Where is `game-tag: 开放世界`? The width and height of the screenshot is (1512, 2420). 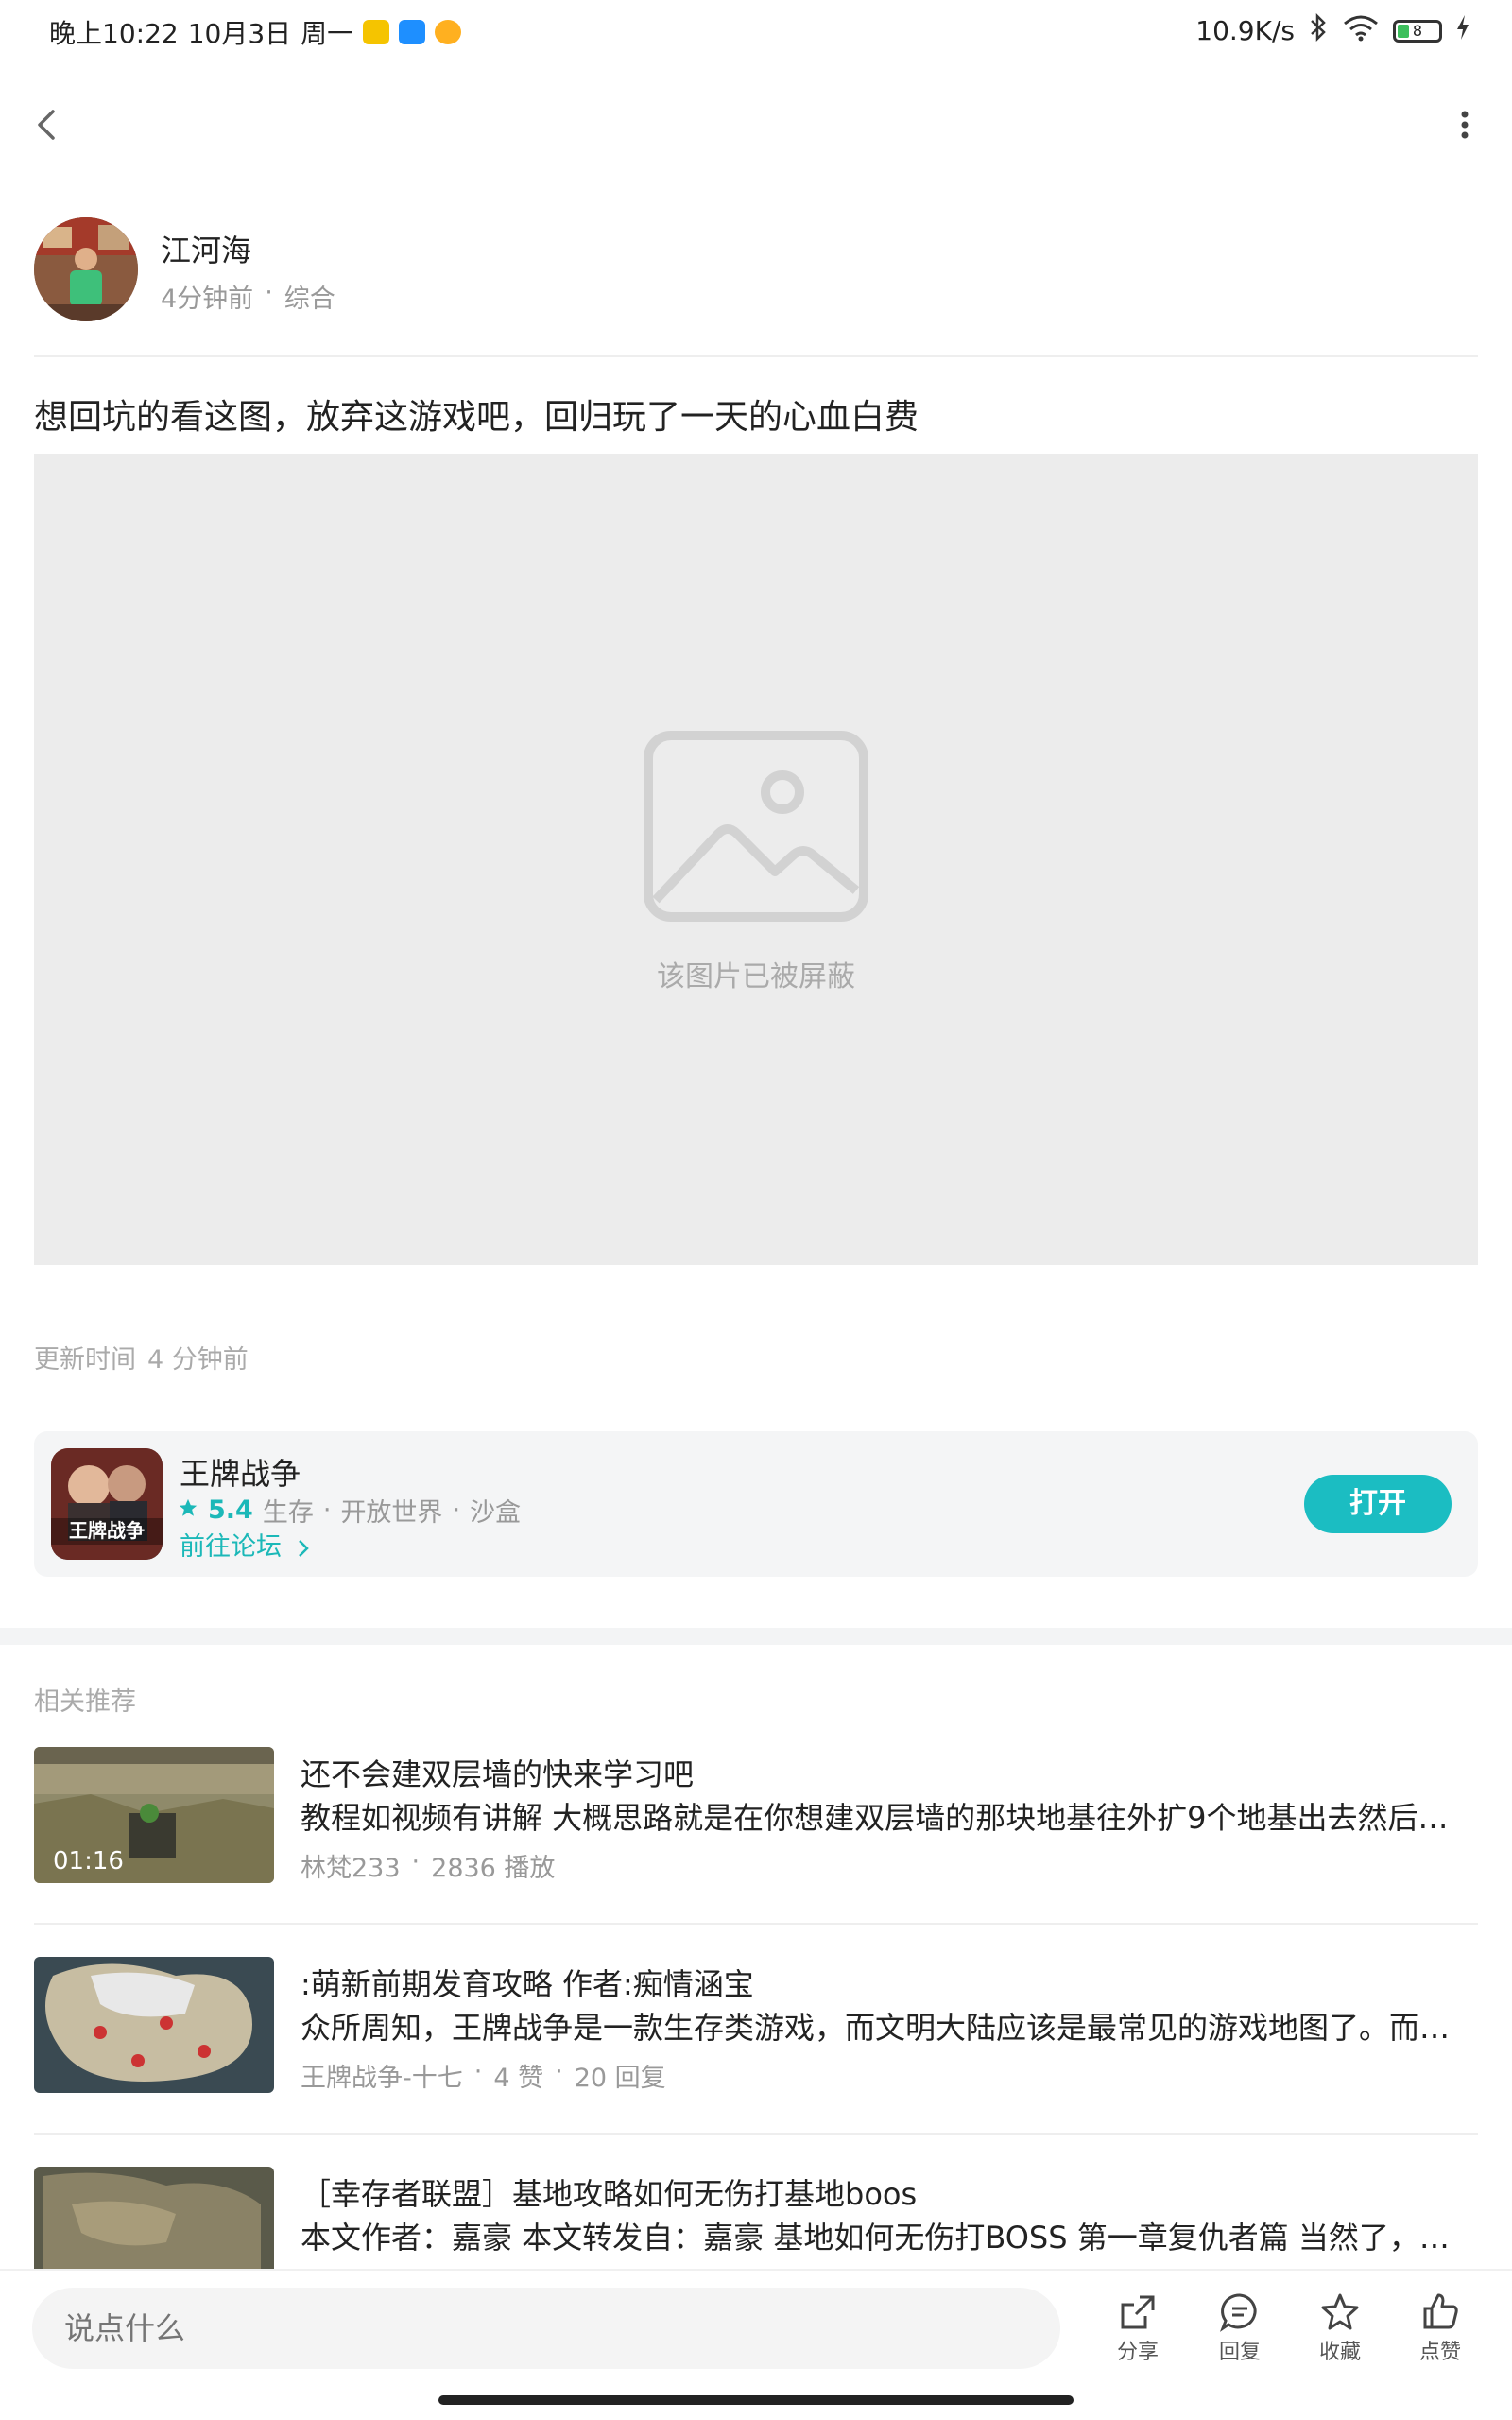 game-tag: 开放世界 is located at coordinates (391, 1513).